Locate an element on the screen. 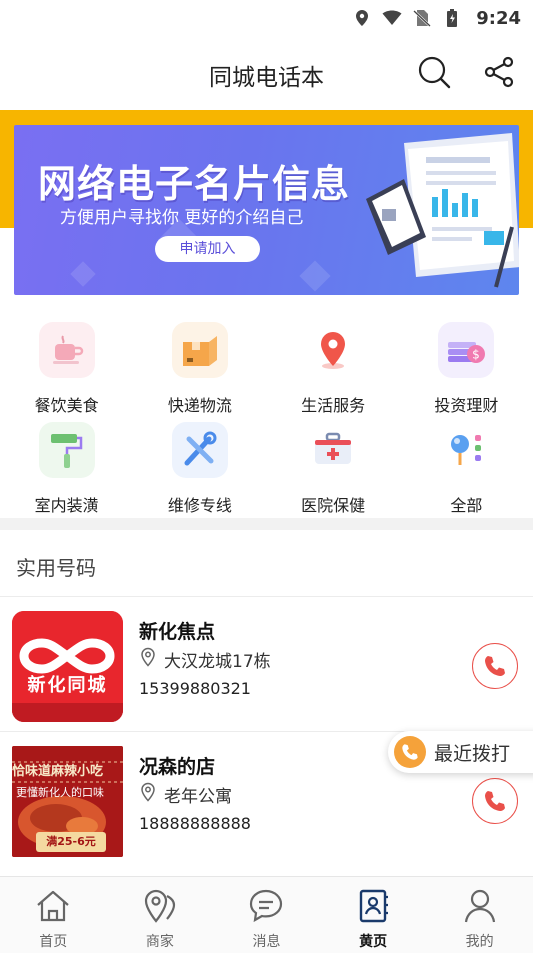 The height and width of the screenshot is (953, 533). nav-item-home: 首页 is located at coordinates (53, 915).